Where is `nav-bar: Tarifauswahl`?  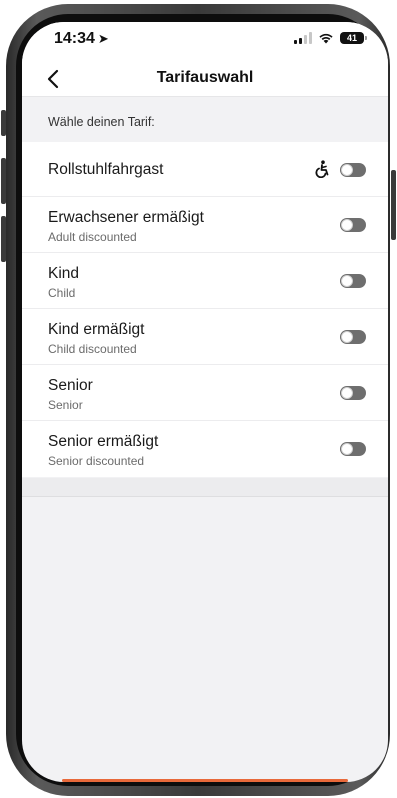
nav-bar: Tarifauswahl is located at coordinates (205, 79).